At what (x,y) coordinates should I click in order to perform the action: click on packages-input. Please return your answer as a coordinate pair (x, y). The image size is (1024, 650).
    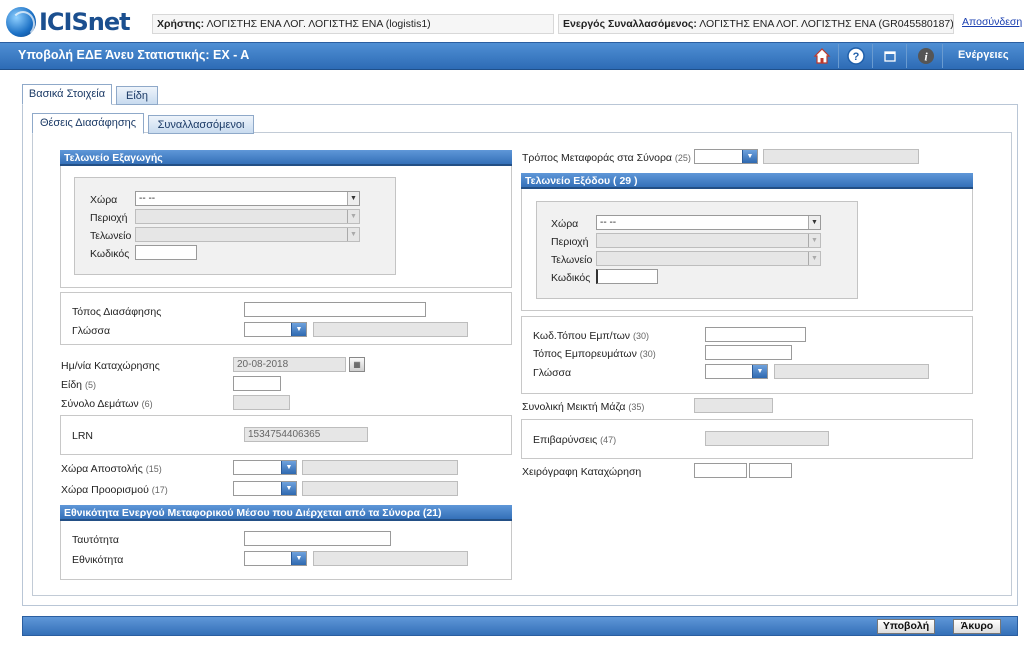
    Looking at the image, I should click on (261, 402).